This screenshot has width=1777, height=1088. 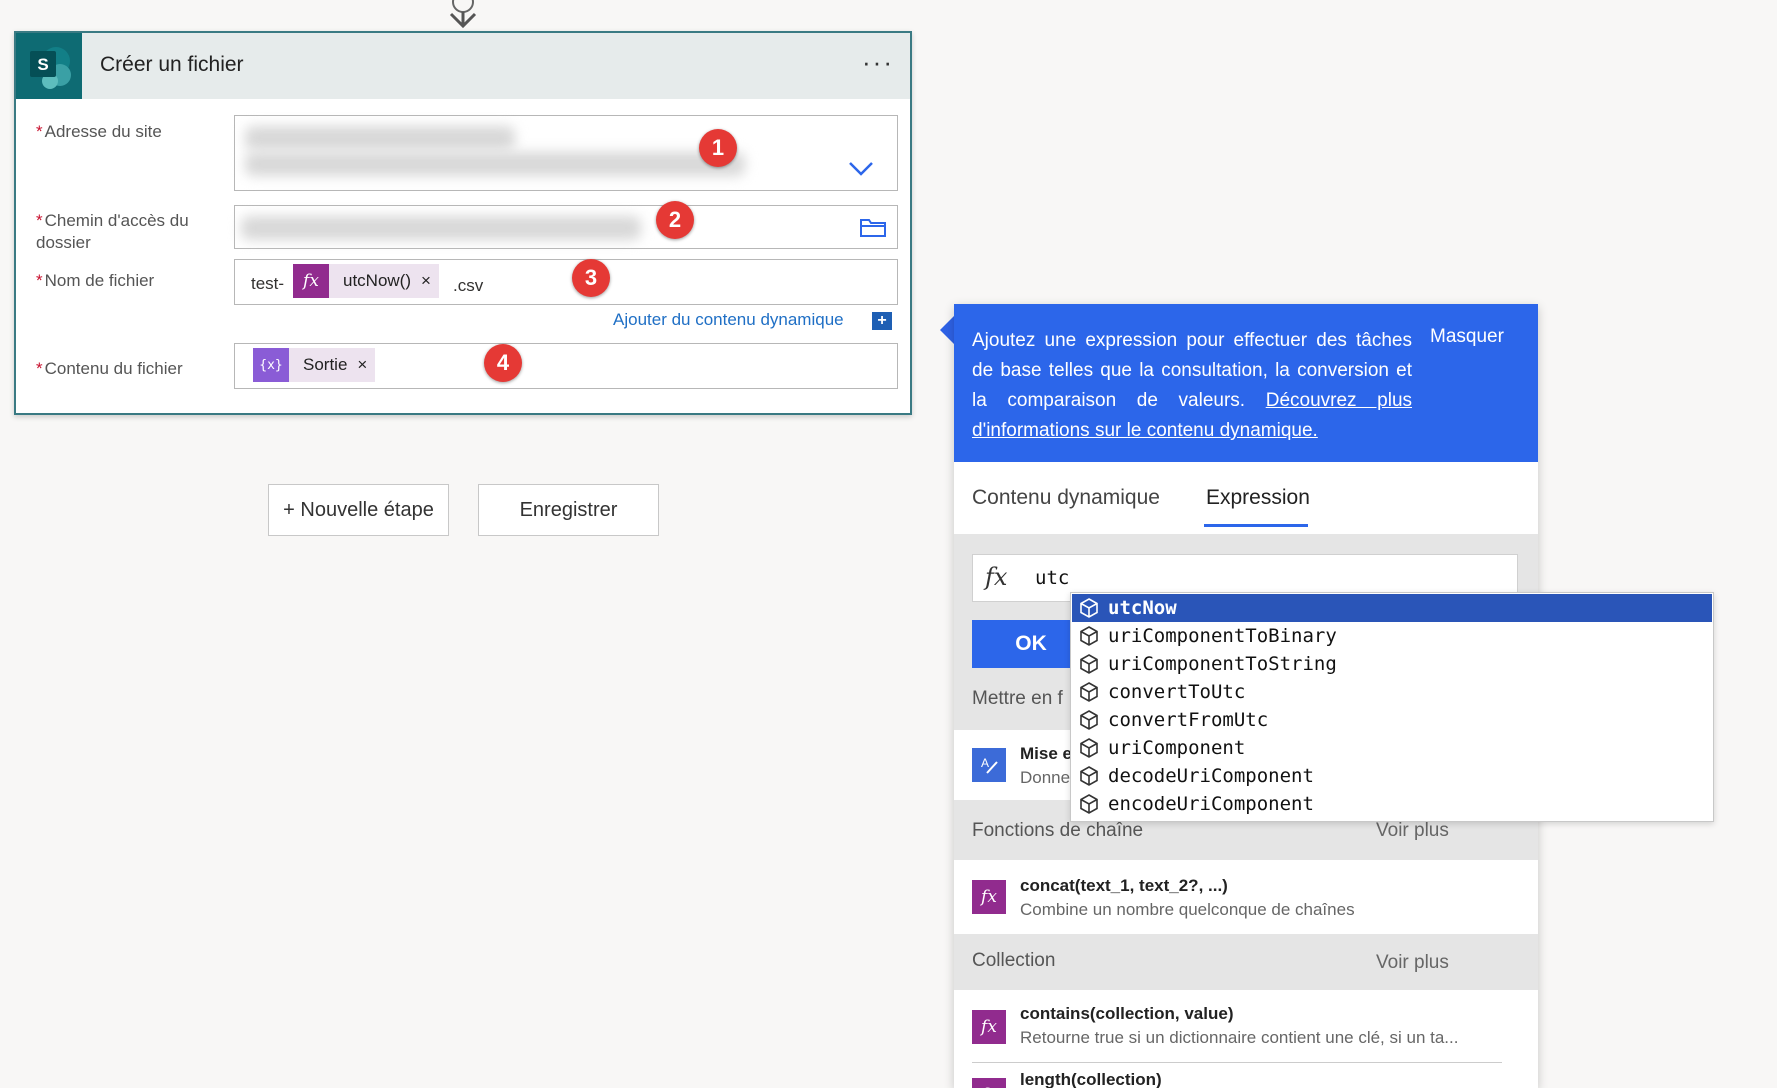 What do you see at coordinates (463, 14) in the screenshot?
I see `connector-arrow-icon` at bounding box center [463, 14].